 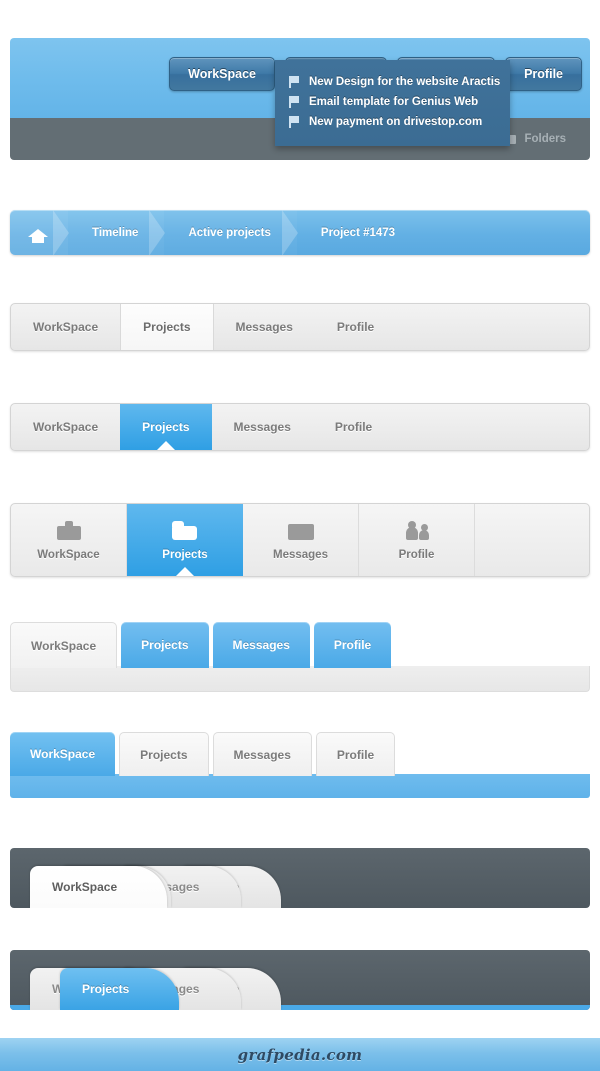 I want to click on brand-logo: grafpedia.com, so click(x=300, y=1054).